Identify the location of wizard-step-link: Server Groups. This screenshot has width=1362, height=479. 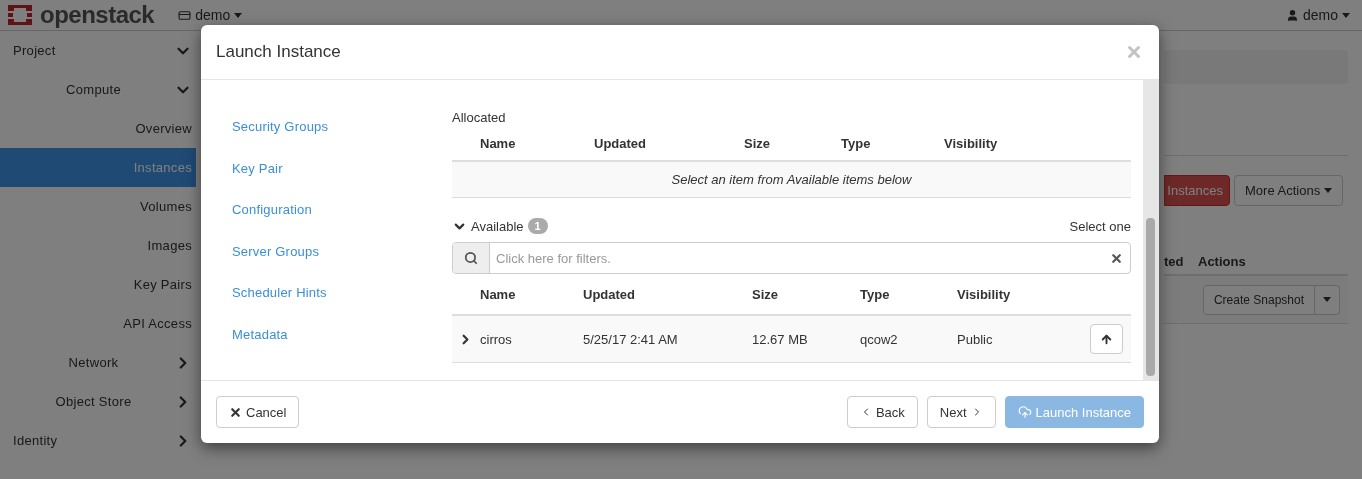
(336, 251).